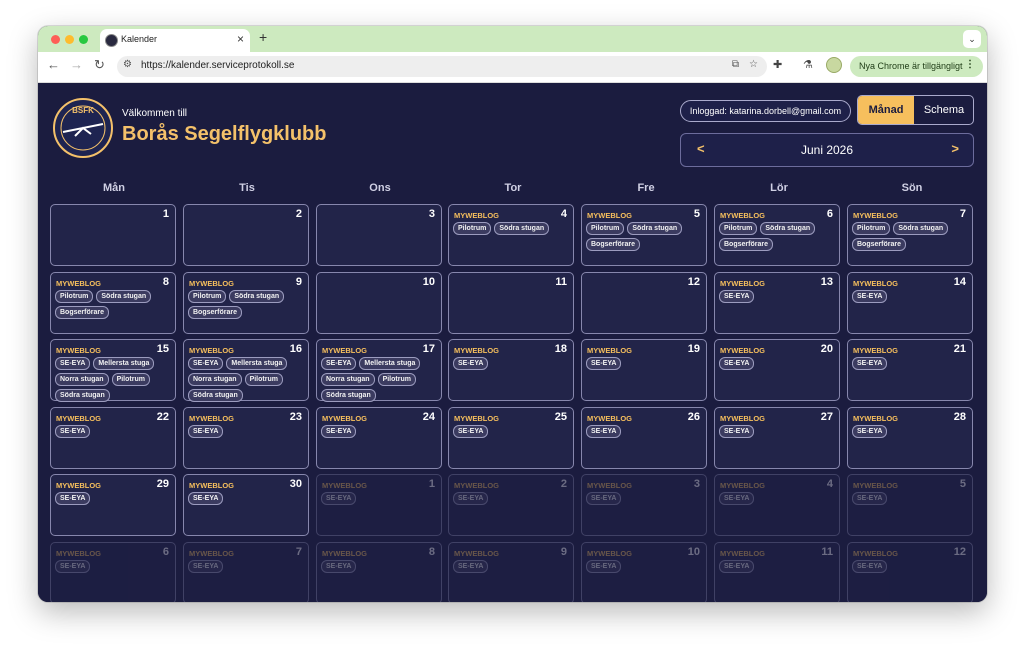 The width and height of the screenshot is (1024, 651). I want to click on month-view-button: Månad, so click(886, 110).